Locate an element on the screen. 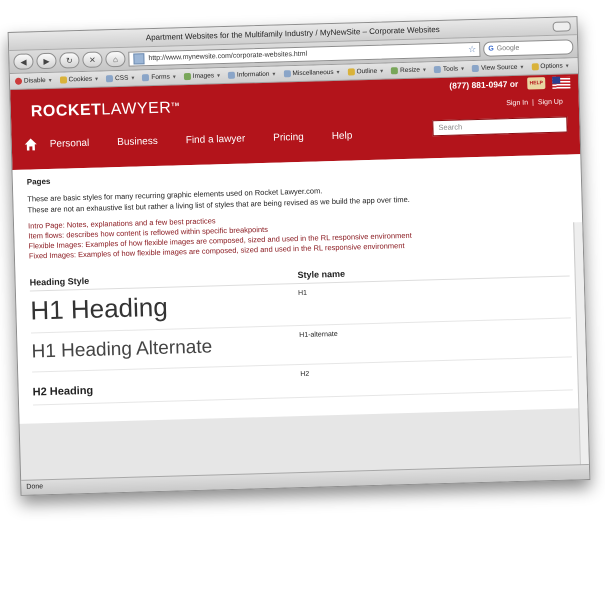 Image resolution: width=605 pixels, height=605 pixels. information-icon is located at coordinates (231, 75).